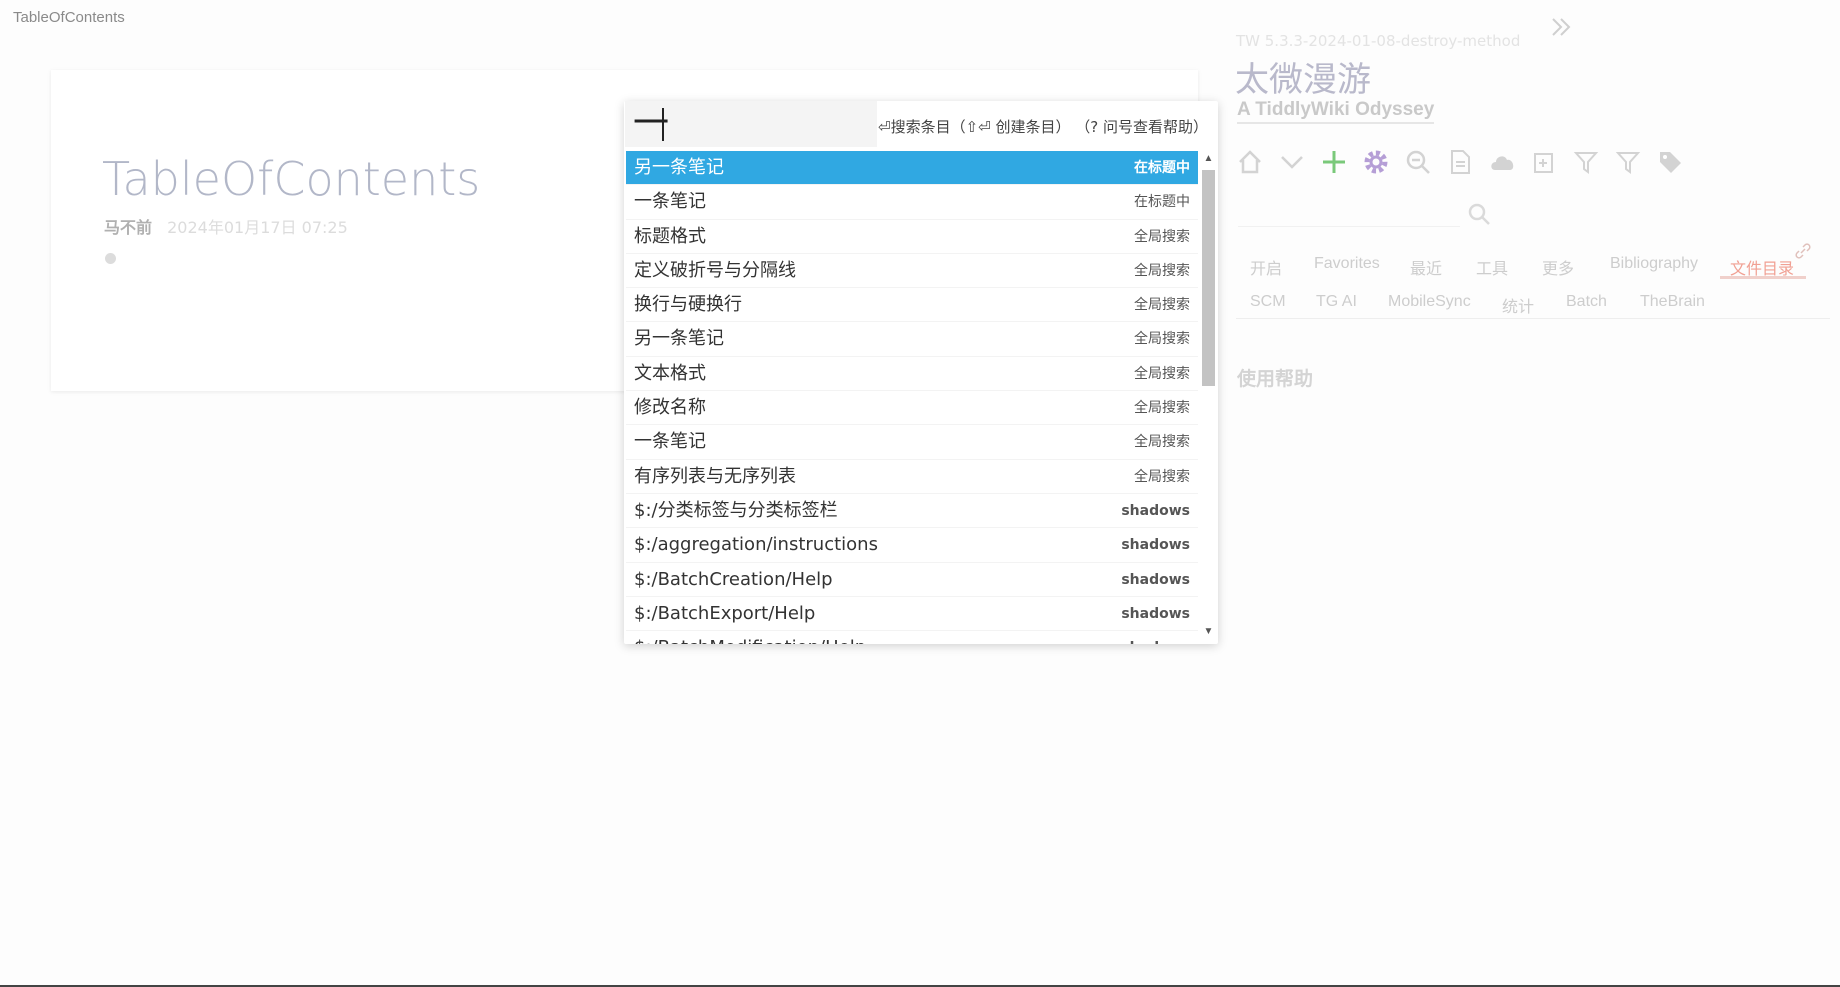 The image size is (1840, 987). What do you see at coordinates (1426, 267) in the screenshot?
I see `tab-recent: 最近` at bounding box center [1426, 267].